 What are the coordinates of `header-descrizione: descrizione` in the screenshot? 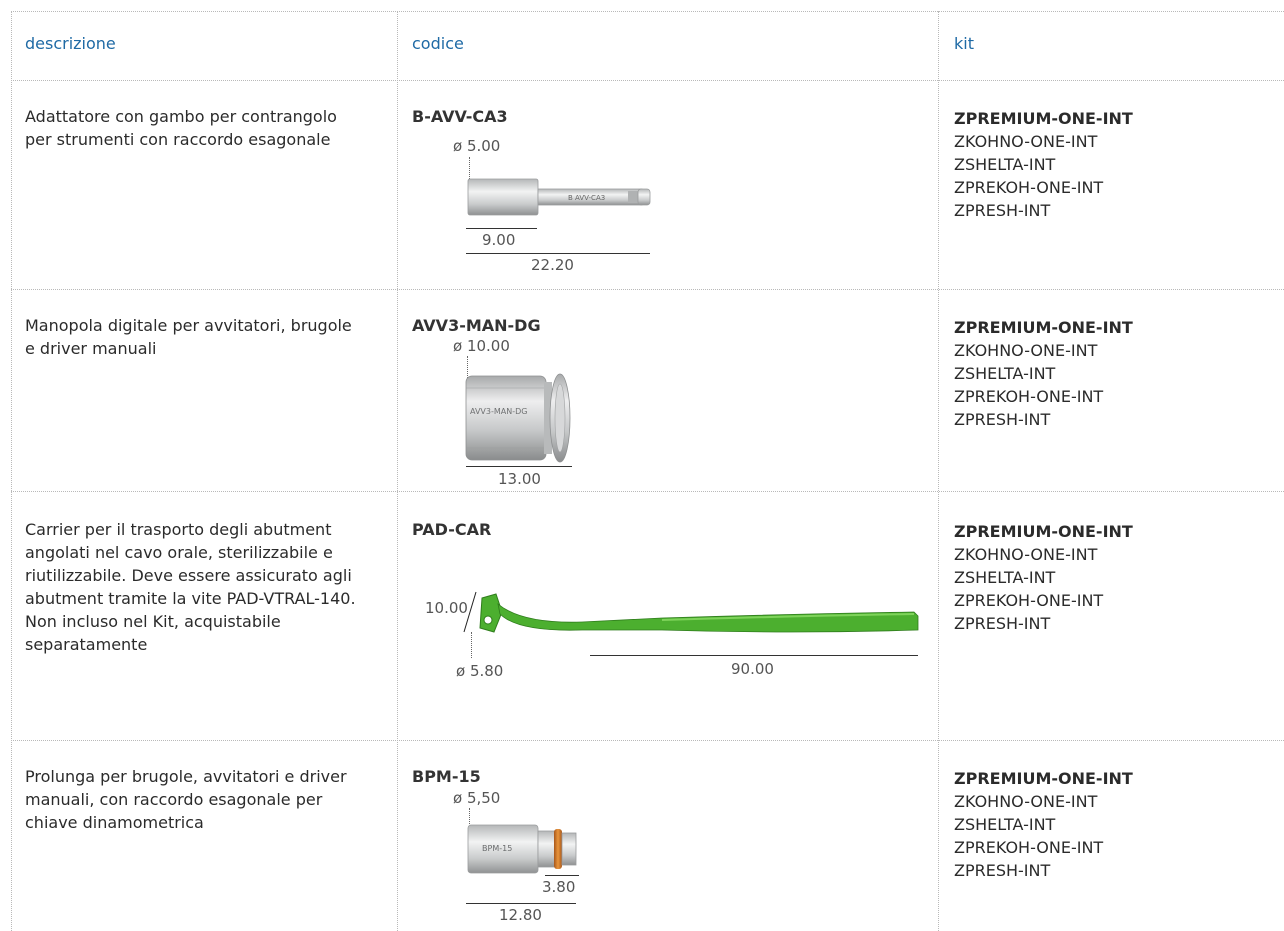 It's located at (70, 43).